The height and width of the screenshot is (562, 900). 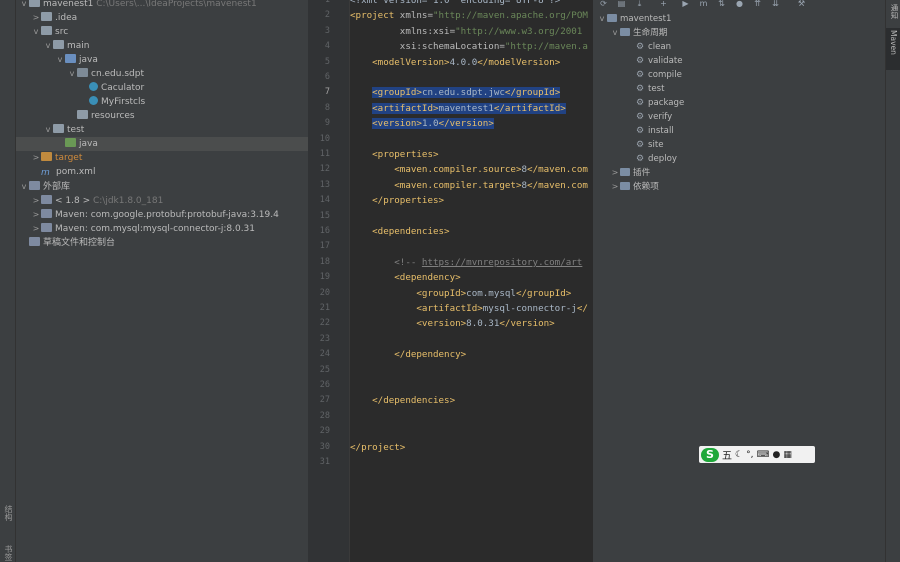 I want to click on tree-row: > target, so click(x=162, y=158).